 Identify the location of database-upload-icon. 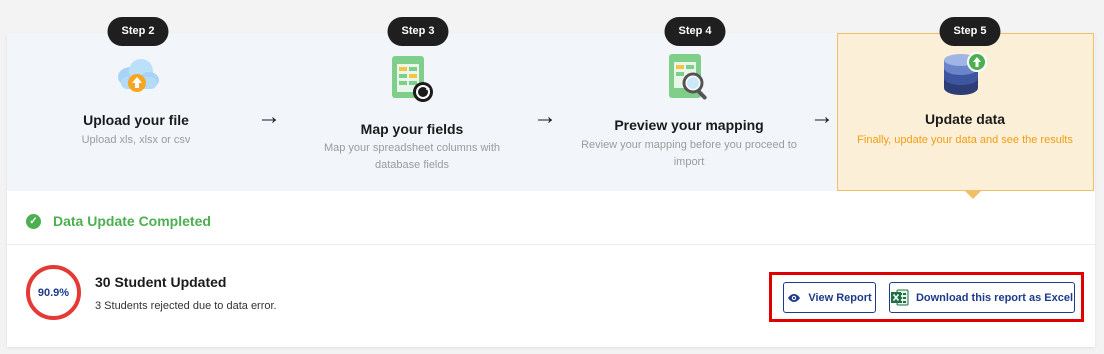
(964, 78).